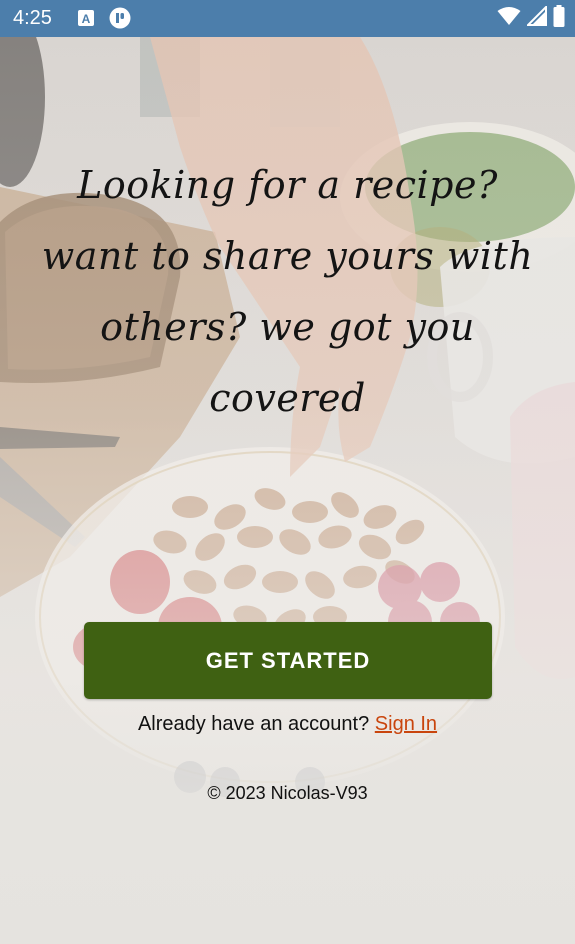 The width and height of the screenshot is (575, 944). What do you see at coordinates (536, 17) in the screenshot?
I see `cell-signal-icon` at bounding box center [536, 17].